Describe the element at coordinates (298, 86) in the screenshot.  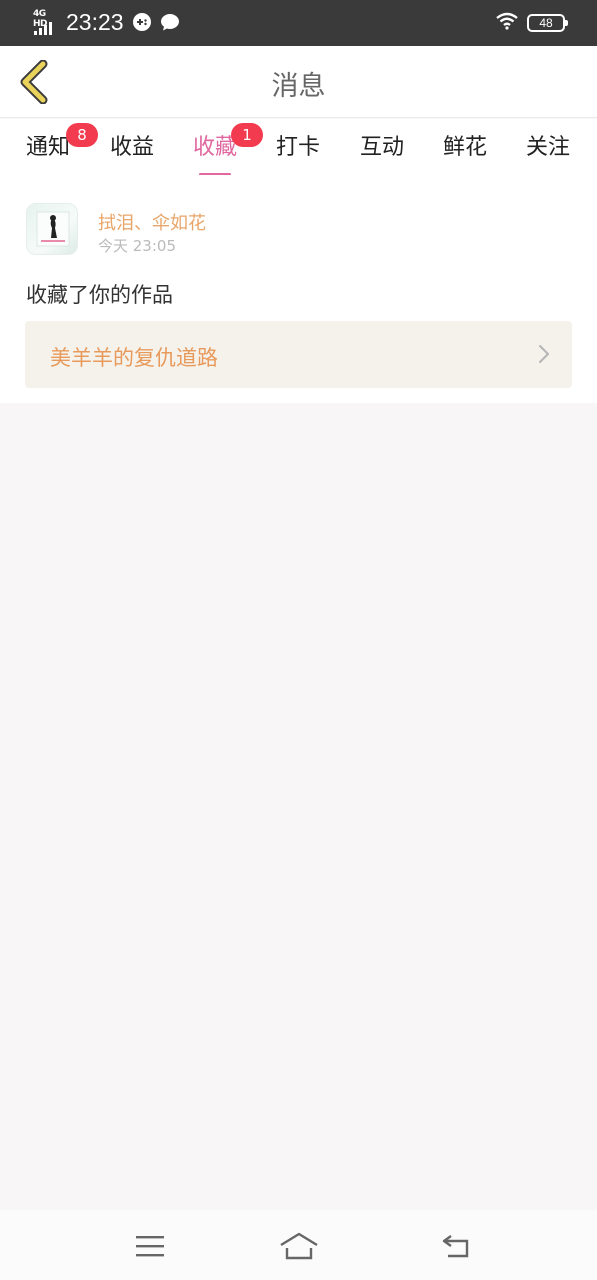
I see `page-title: 消息` at that location.